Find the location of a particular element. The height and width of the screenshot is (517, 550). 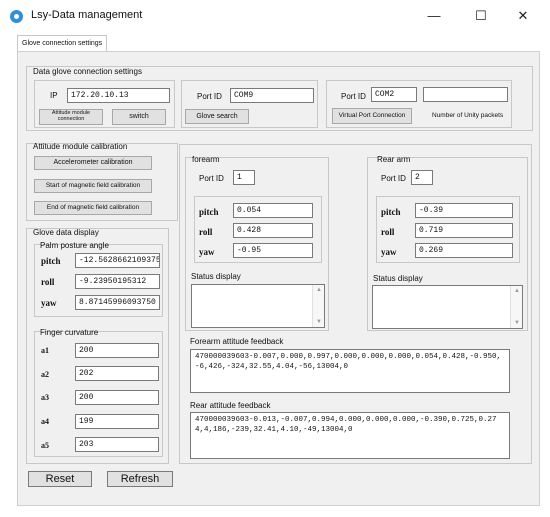

palm-roll-field: -9.23950195312 is located at coordinates (117, 281).